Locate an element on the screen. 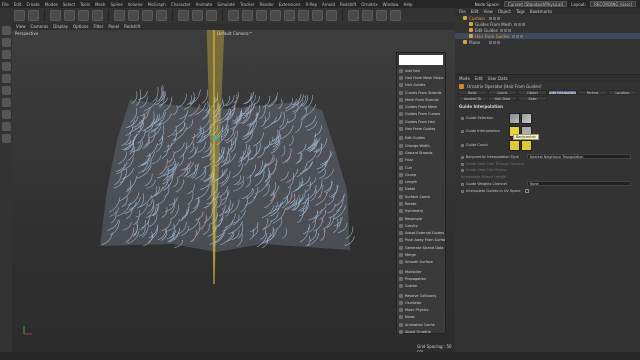  om-menu-edit: Edit is located at coordinates (475, 11).